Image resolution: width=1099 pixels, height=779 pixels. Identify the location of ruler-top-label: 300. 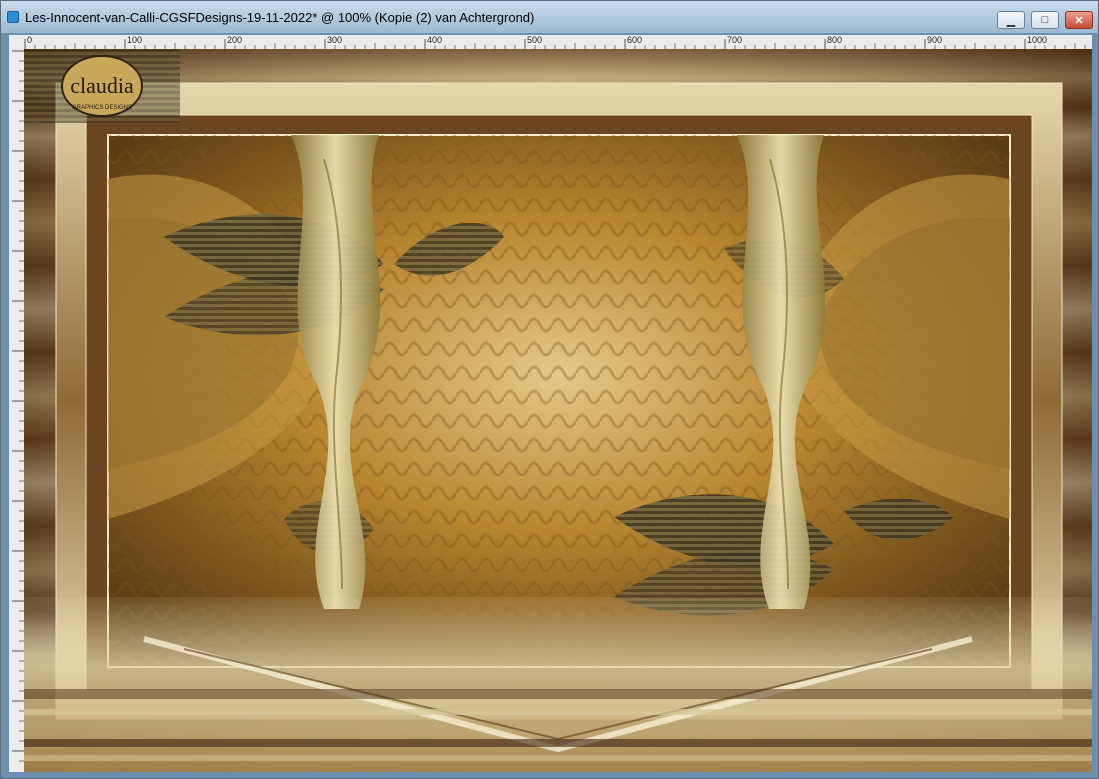
(335, 40).